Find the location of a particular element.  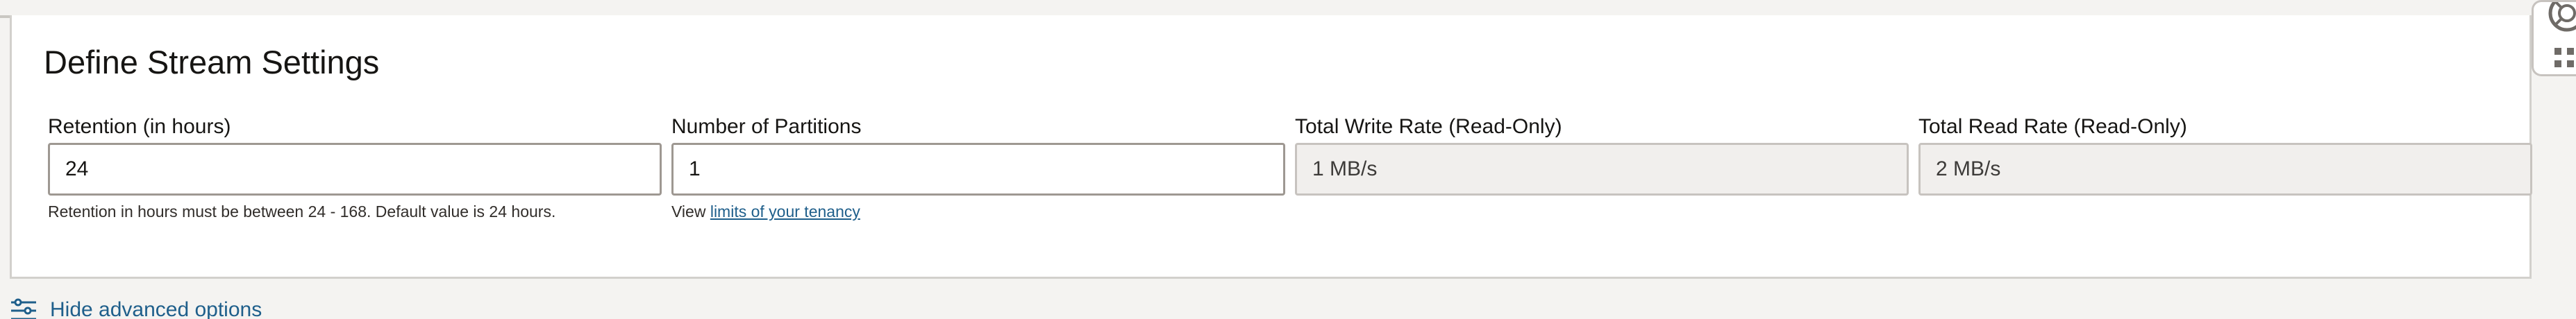

partitions-label: Number of Partitions is located at coordinates (766, 126).